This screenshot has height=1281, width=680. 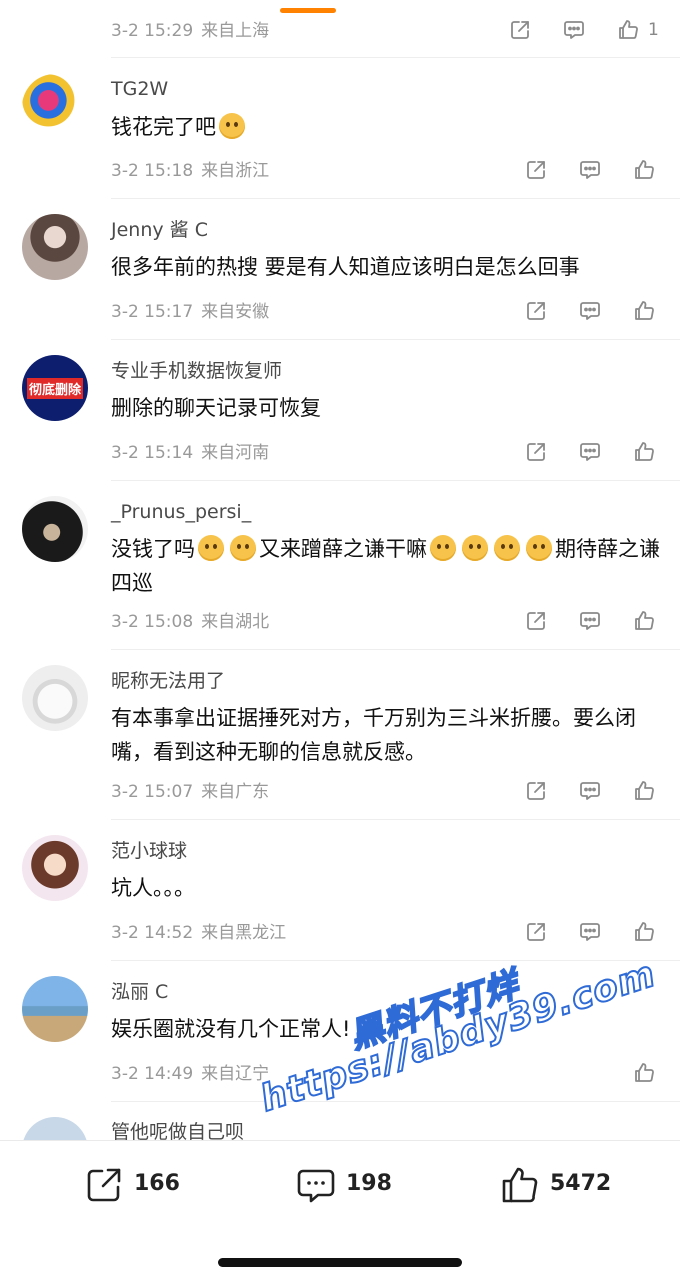 What do you see at coordinates (216, 408) in the screenshot?
I see `comment-text: 删除的聊天记录可恢复` at bounding box center [216, 408].